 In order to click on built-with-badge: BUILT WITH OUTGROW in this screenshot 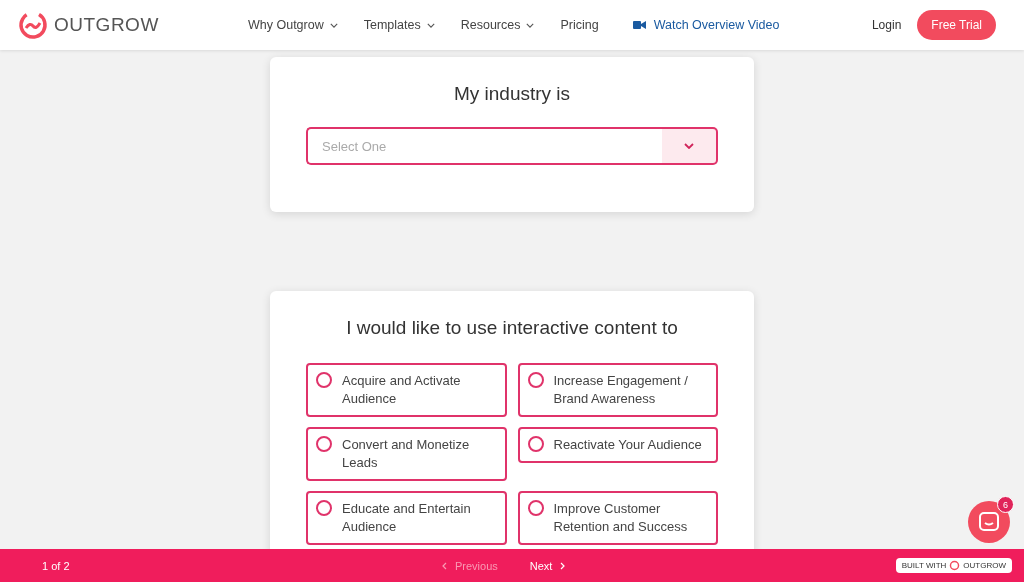, I will do `click(953, 565)`.